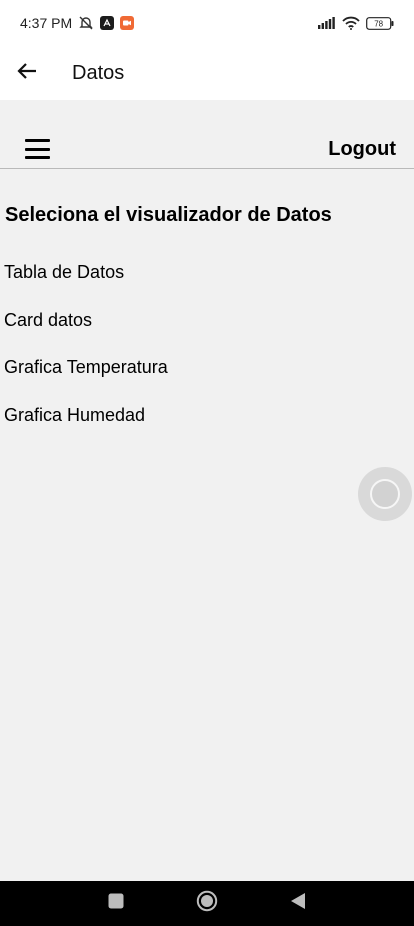 The width and height of the screenshot is (414, 926). What do you see at coordinates (351, 23) in the screenshot?
I see `wifi-icon` at bounding box center [351, 23].